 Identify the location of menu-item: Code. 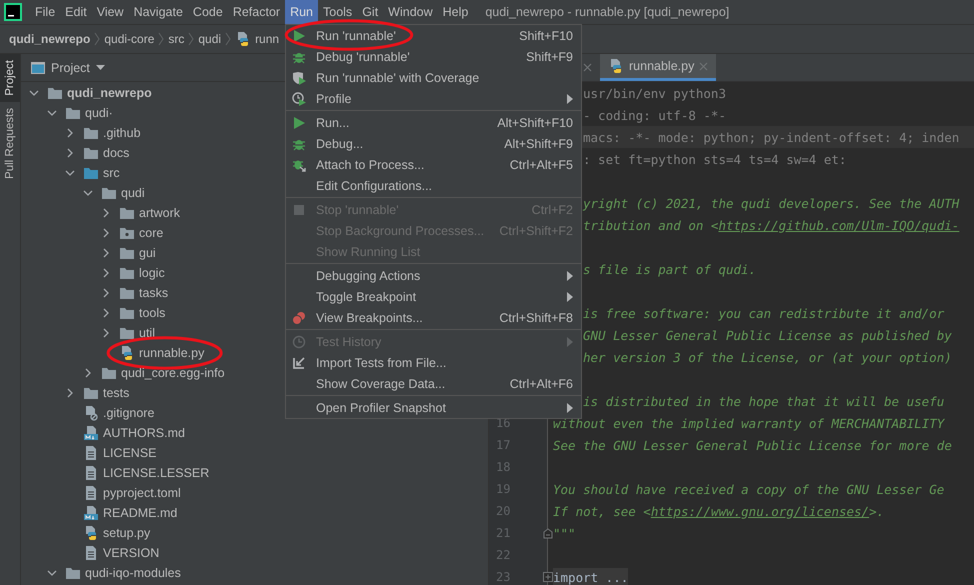
(208, 12).